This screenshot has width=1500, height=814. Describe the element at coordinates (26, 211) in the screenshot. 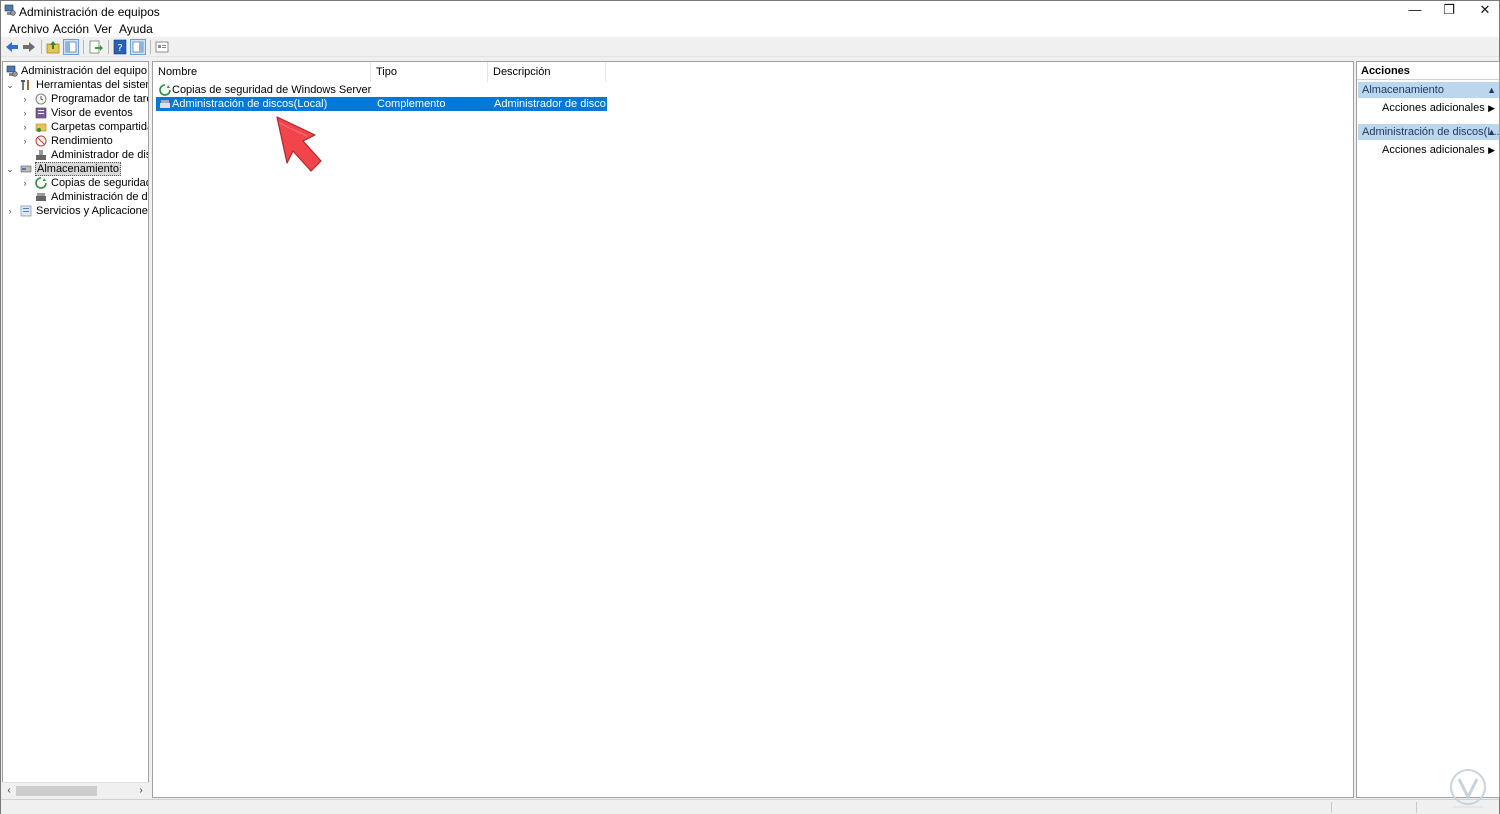

I see `services-icon` at that location.